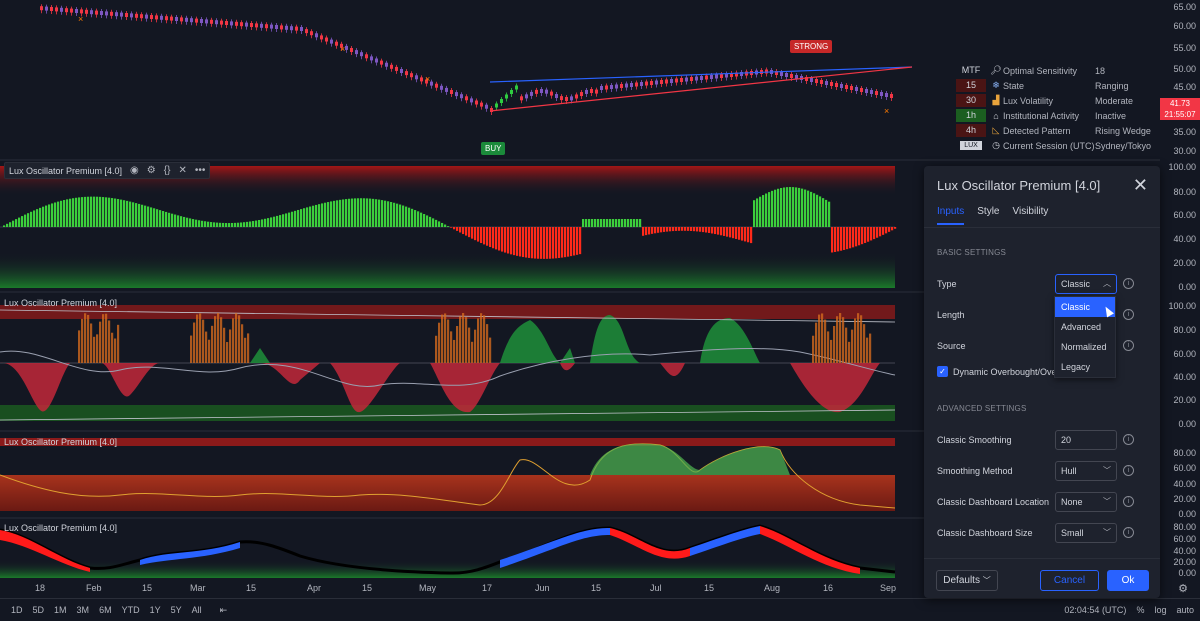 This screenshot has width=1200, height=621. What do you see at coordinates (447, 493) in the screenshot?
I see `osc3-body` at bounding box center [447, 493].